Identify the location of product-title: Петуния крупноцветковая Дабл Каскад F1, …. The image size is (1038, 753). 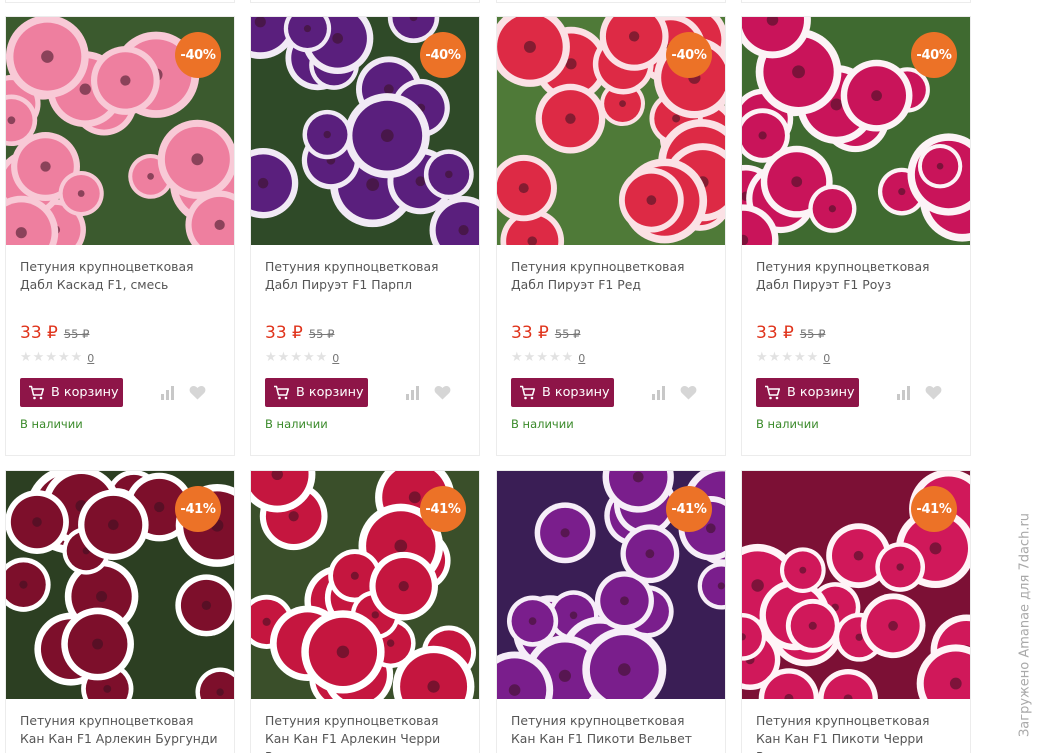
(120, 285).